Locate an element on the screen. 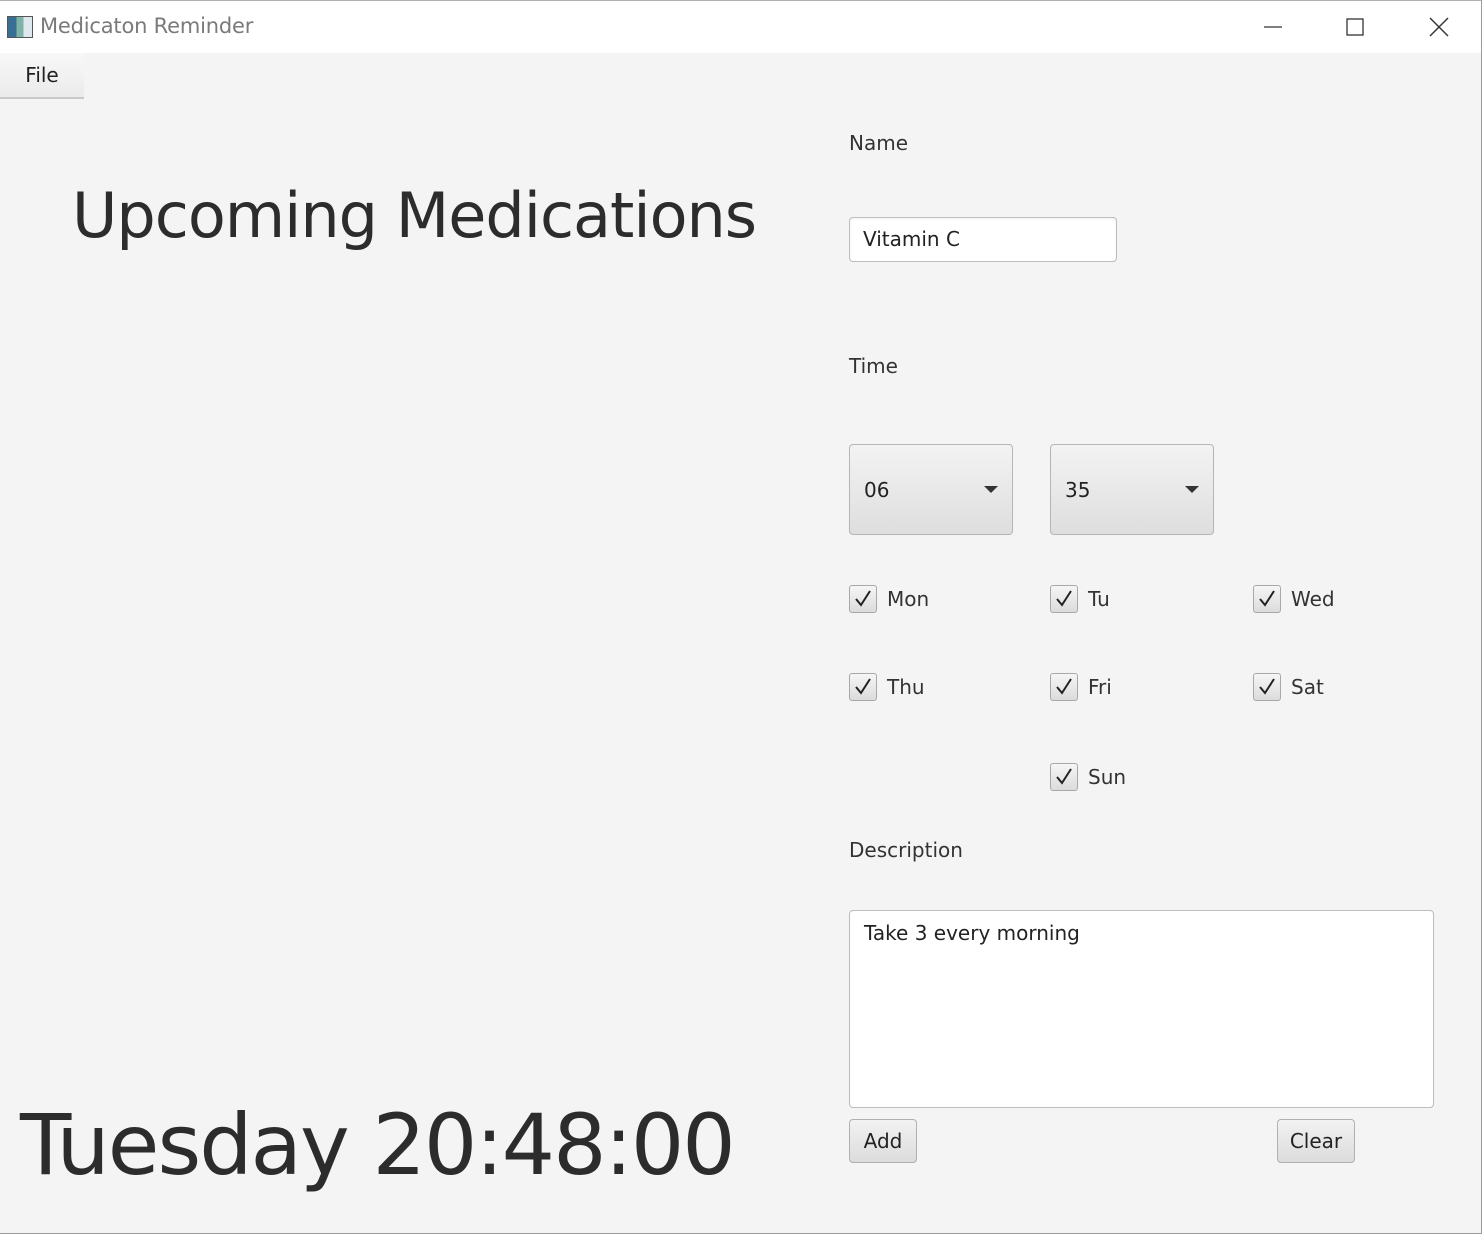 This screenshot has width=1483, height=1234. title-bar: Medicaton Reminder is located at coordinates (740, 27).